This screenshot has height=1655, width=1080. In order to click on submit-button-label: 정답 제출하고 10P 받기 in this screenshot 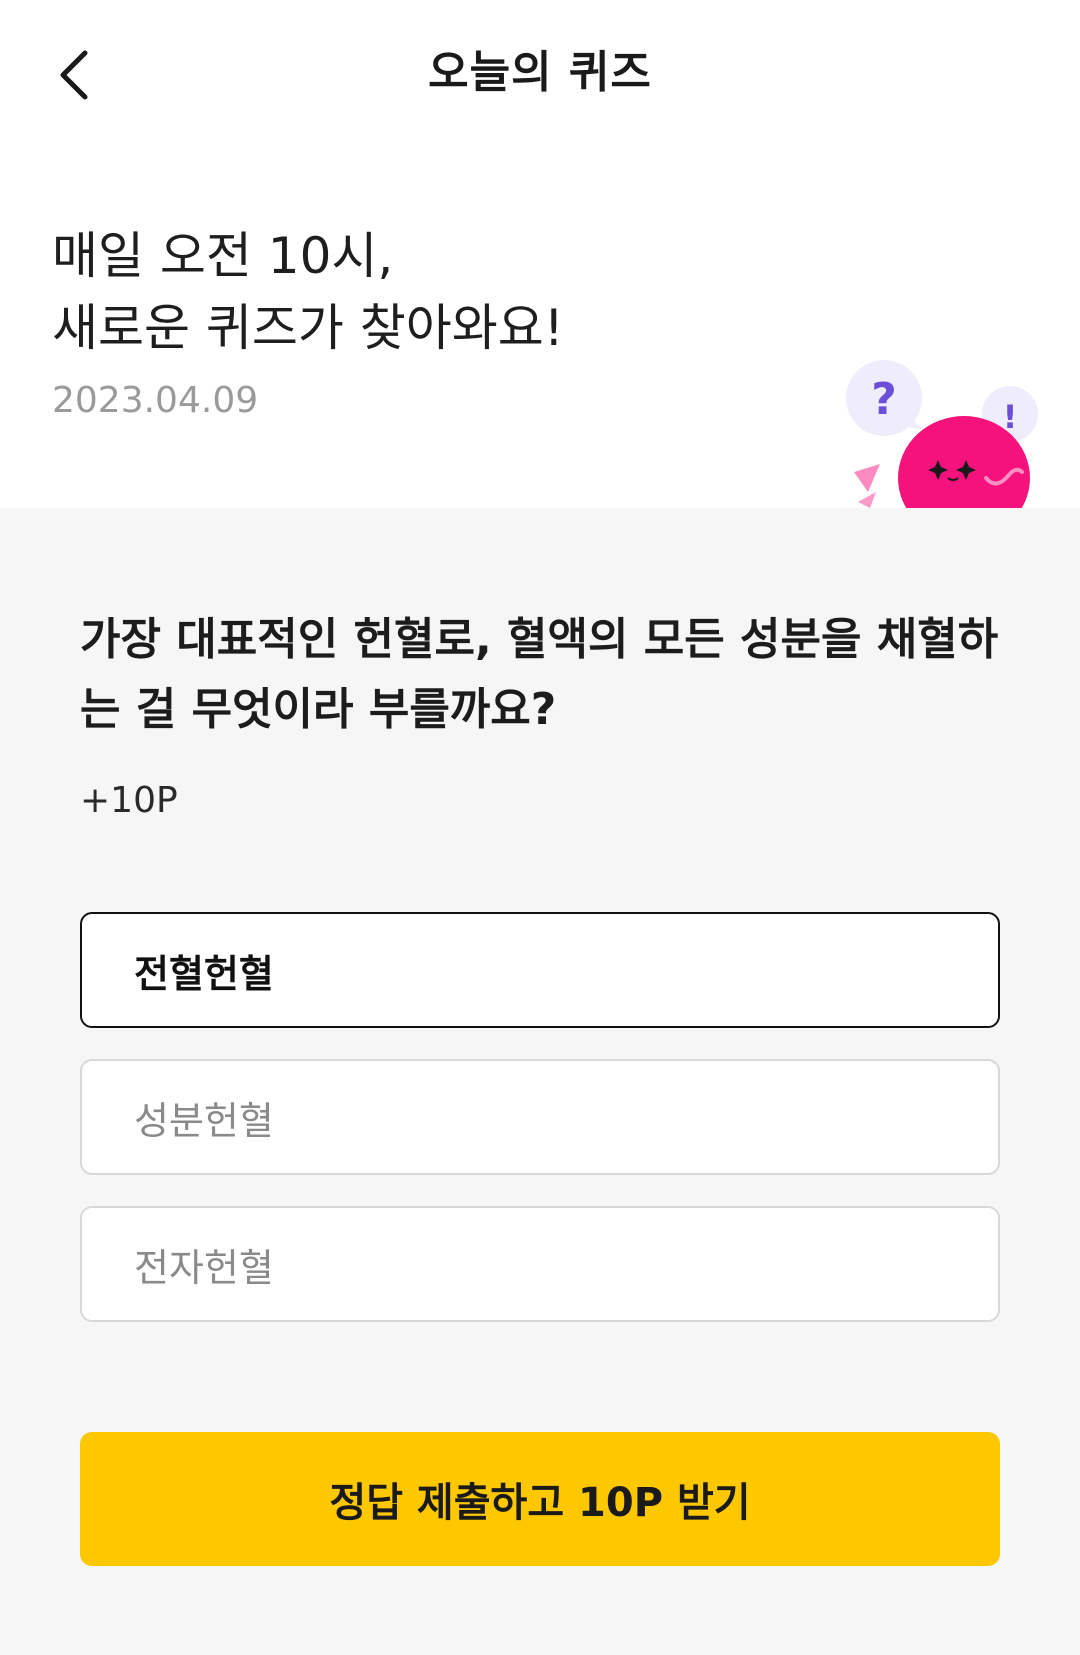, I will do `click(540, 1503)`.